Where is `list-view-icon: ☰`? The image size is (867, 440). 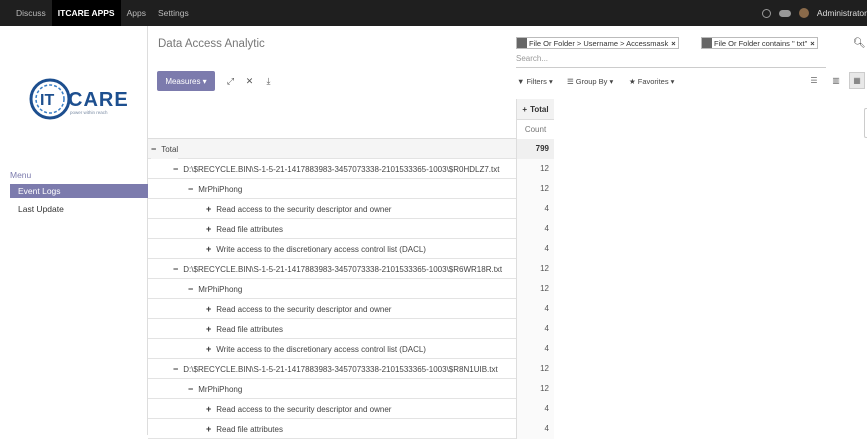
list-view-icon: ☰ is located at coordinates (814, 80).